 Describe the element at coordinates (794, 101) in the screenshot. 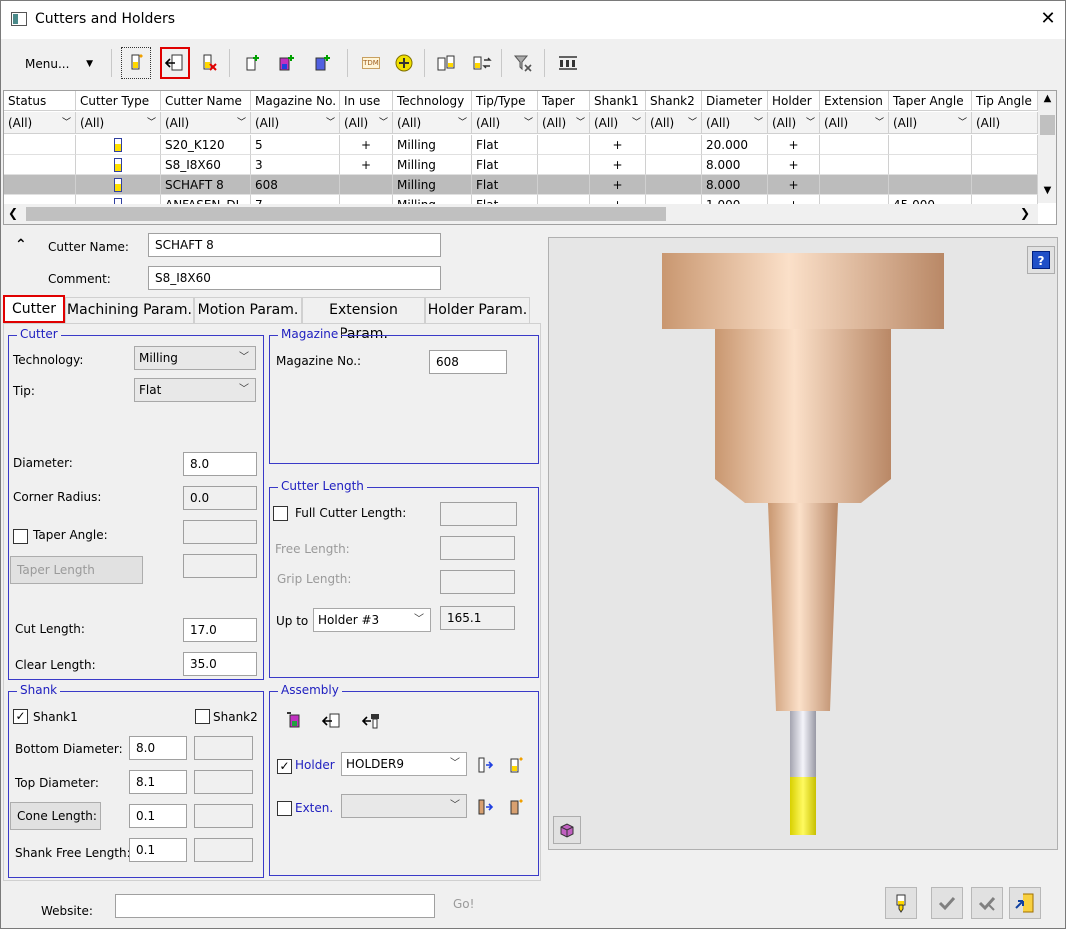

I see `column-header-holder: Holder` at that location.